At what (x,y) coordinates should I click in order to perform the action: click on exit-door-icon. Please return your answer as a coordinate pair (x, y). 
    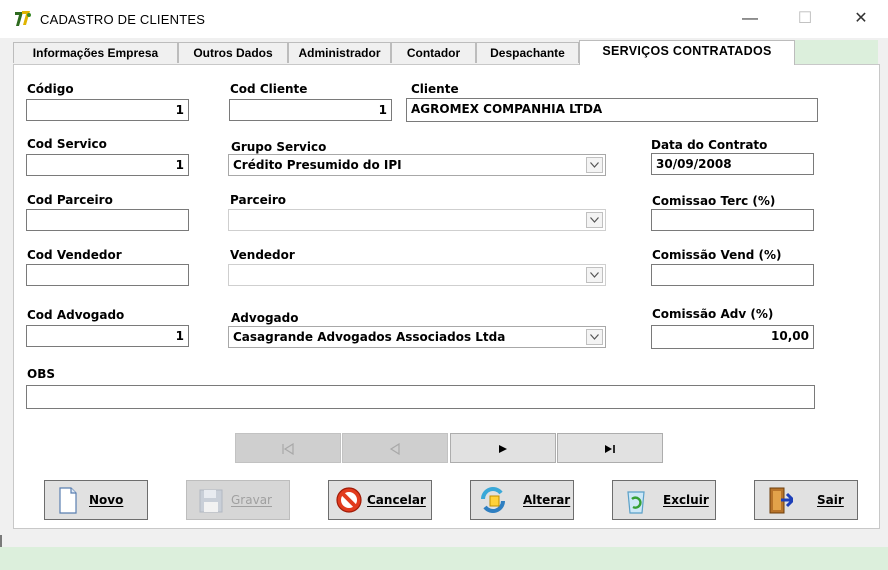
    Looking at the image, I should click on (778, 500).